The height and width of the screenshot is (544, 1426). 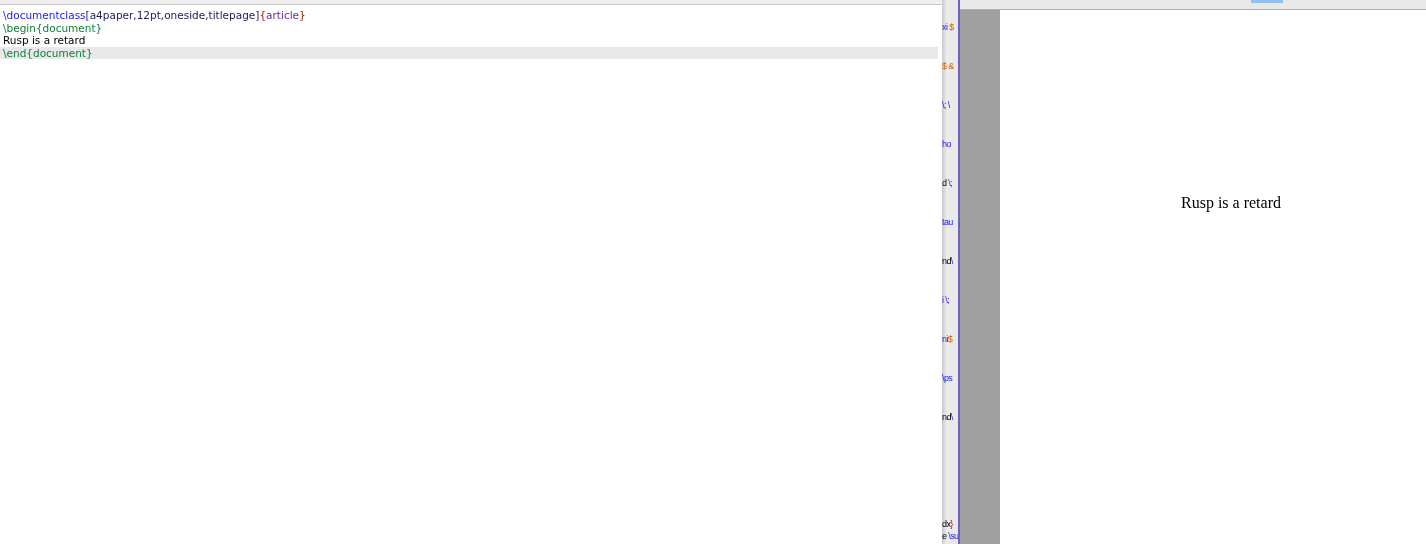 I want to click on code-fragment: ni$, so click(x=948, y=340).